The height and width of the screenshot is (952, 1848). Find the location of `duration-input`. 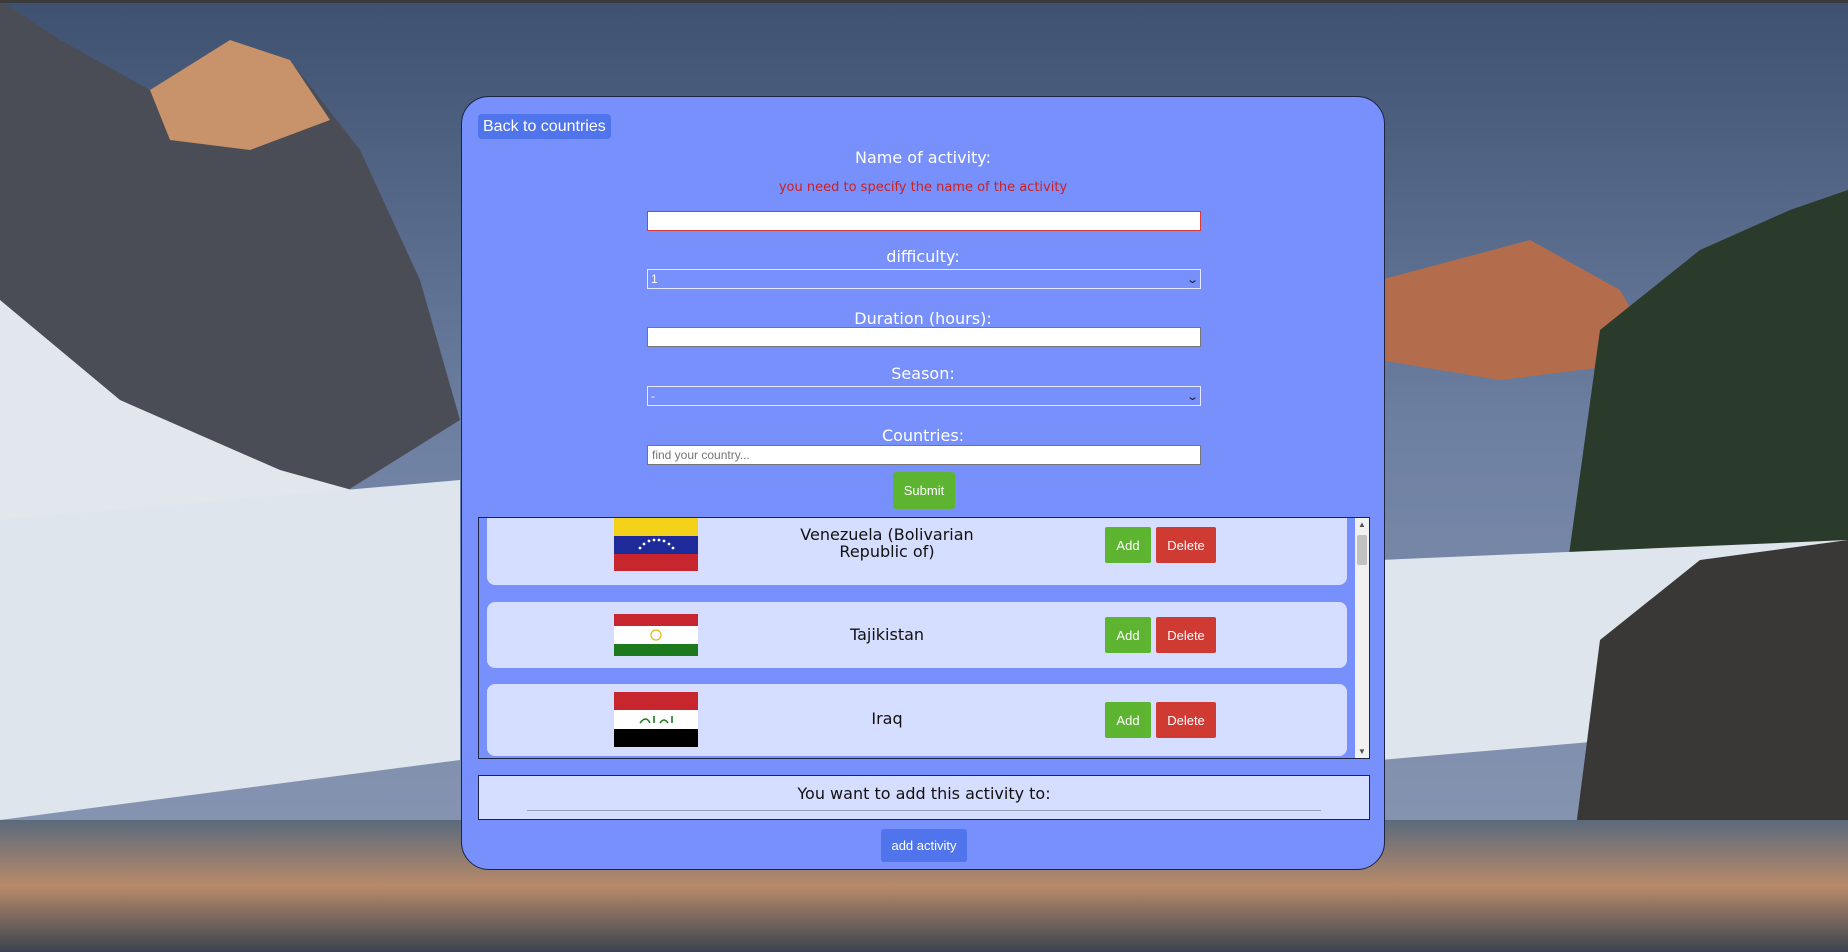

duration-input is located at coordinates (924, 337).